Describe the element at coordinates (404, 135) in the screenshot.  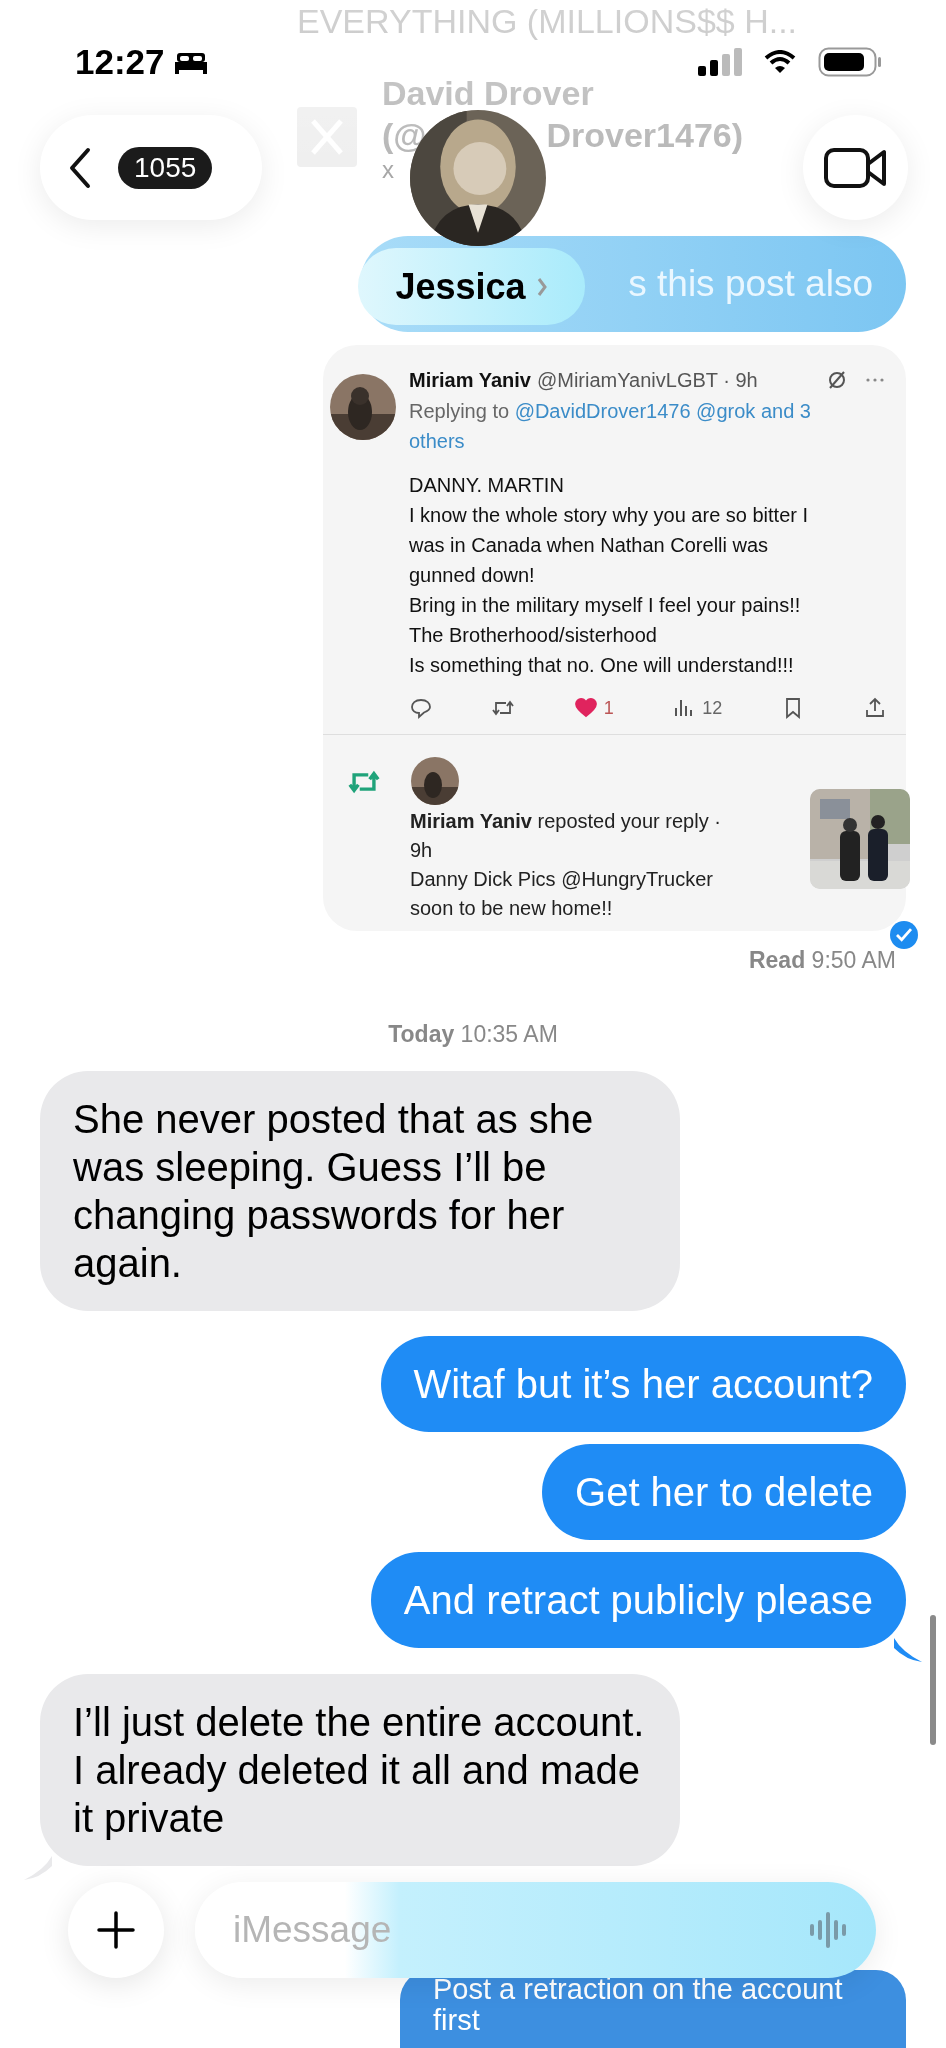
I see `preview-handle: (@` at that location.